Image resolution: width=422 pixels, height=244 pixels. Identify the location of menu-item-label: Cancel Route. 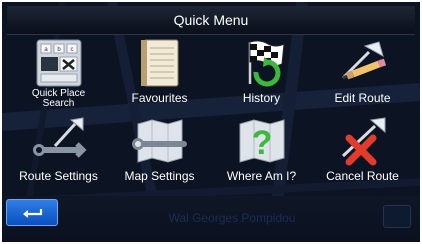
(362, 176).